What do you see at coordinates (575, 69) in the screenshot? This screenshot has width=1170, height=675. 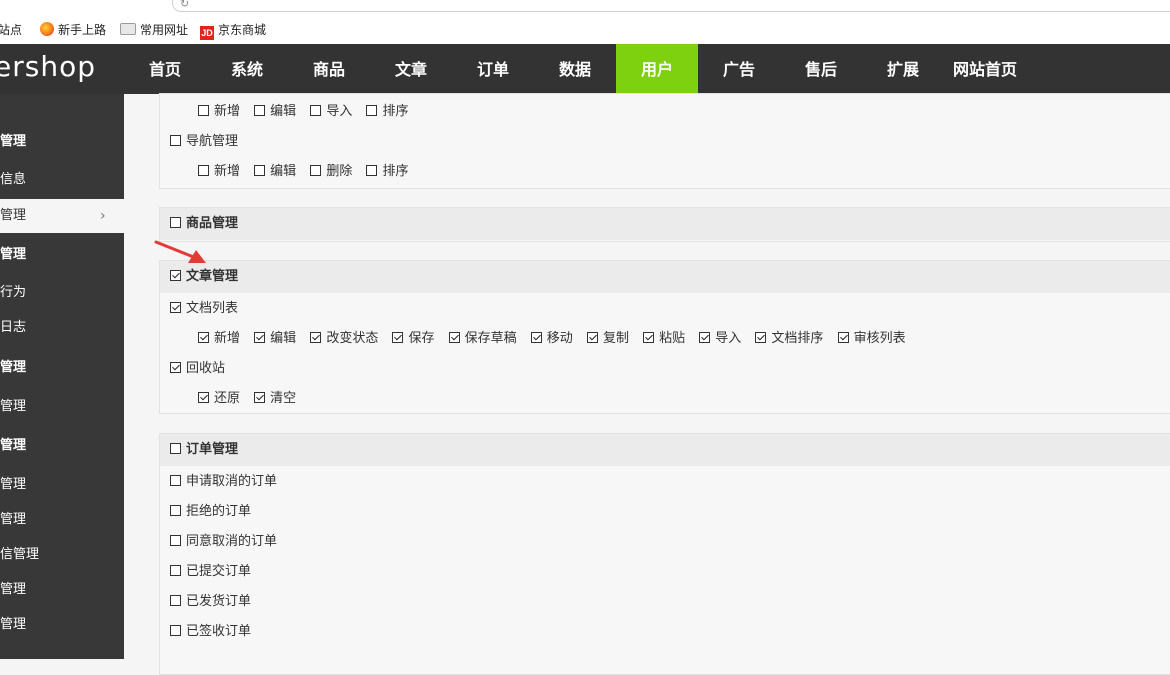 I see `nav-data: 数据` at bounding box center [575, 69].